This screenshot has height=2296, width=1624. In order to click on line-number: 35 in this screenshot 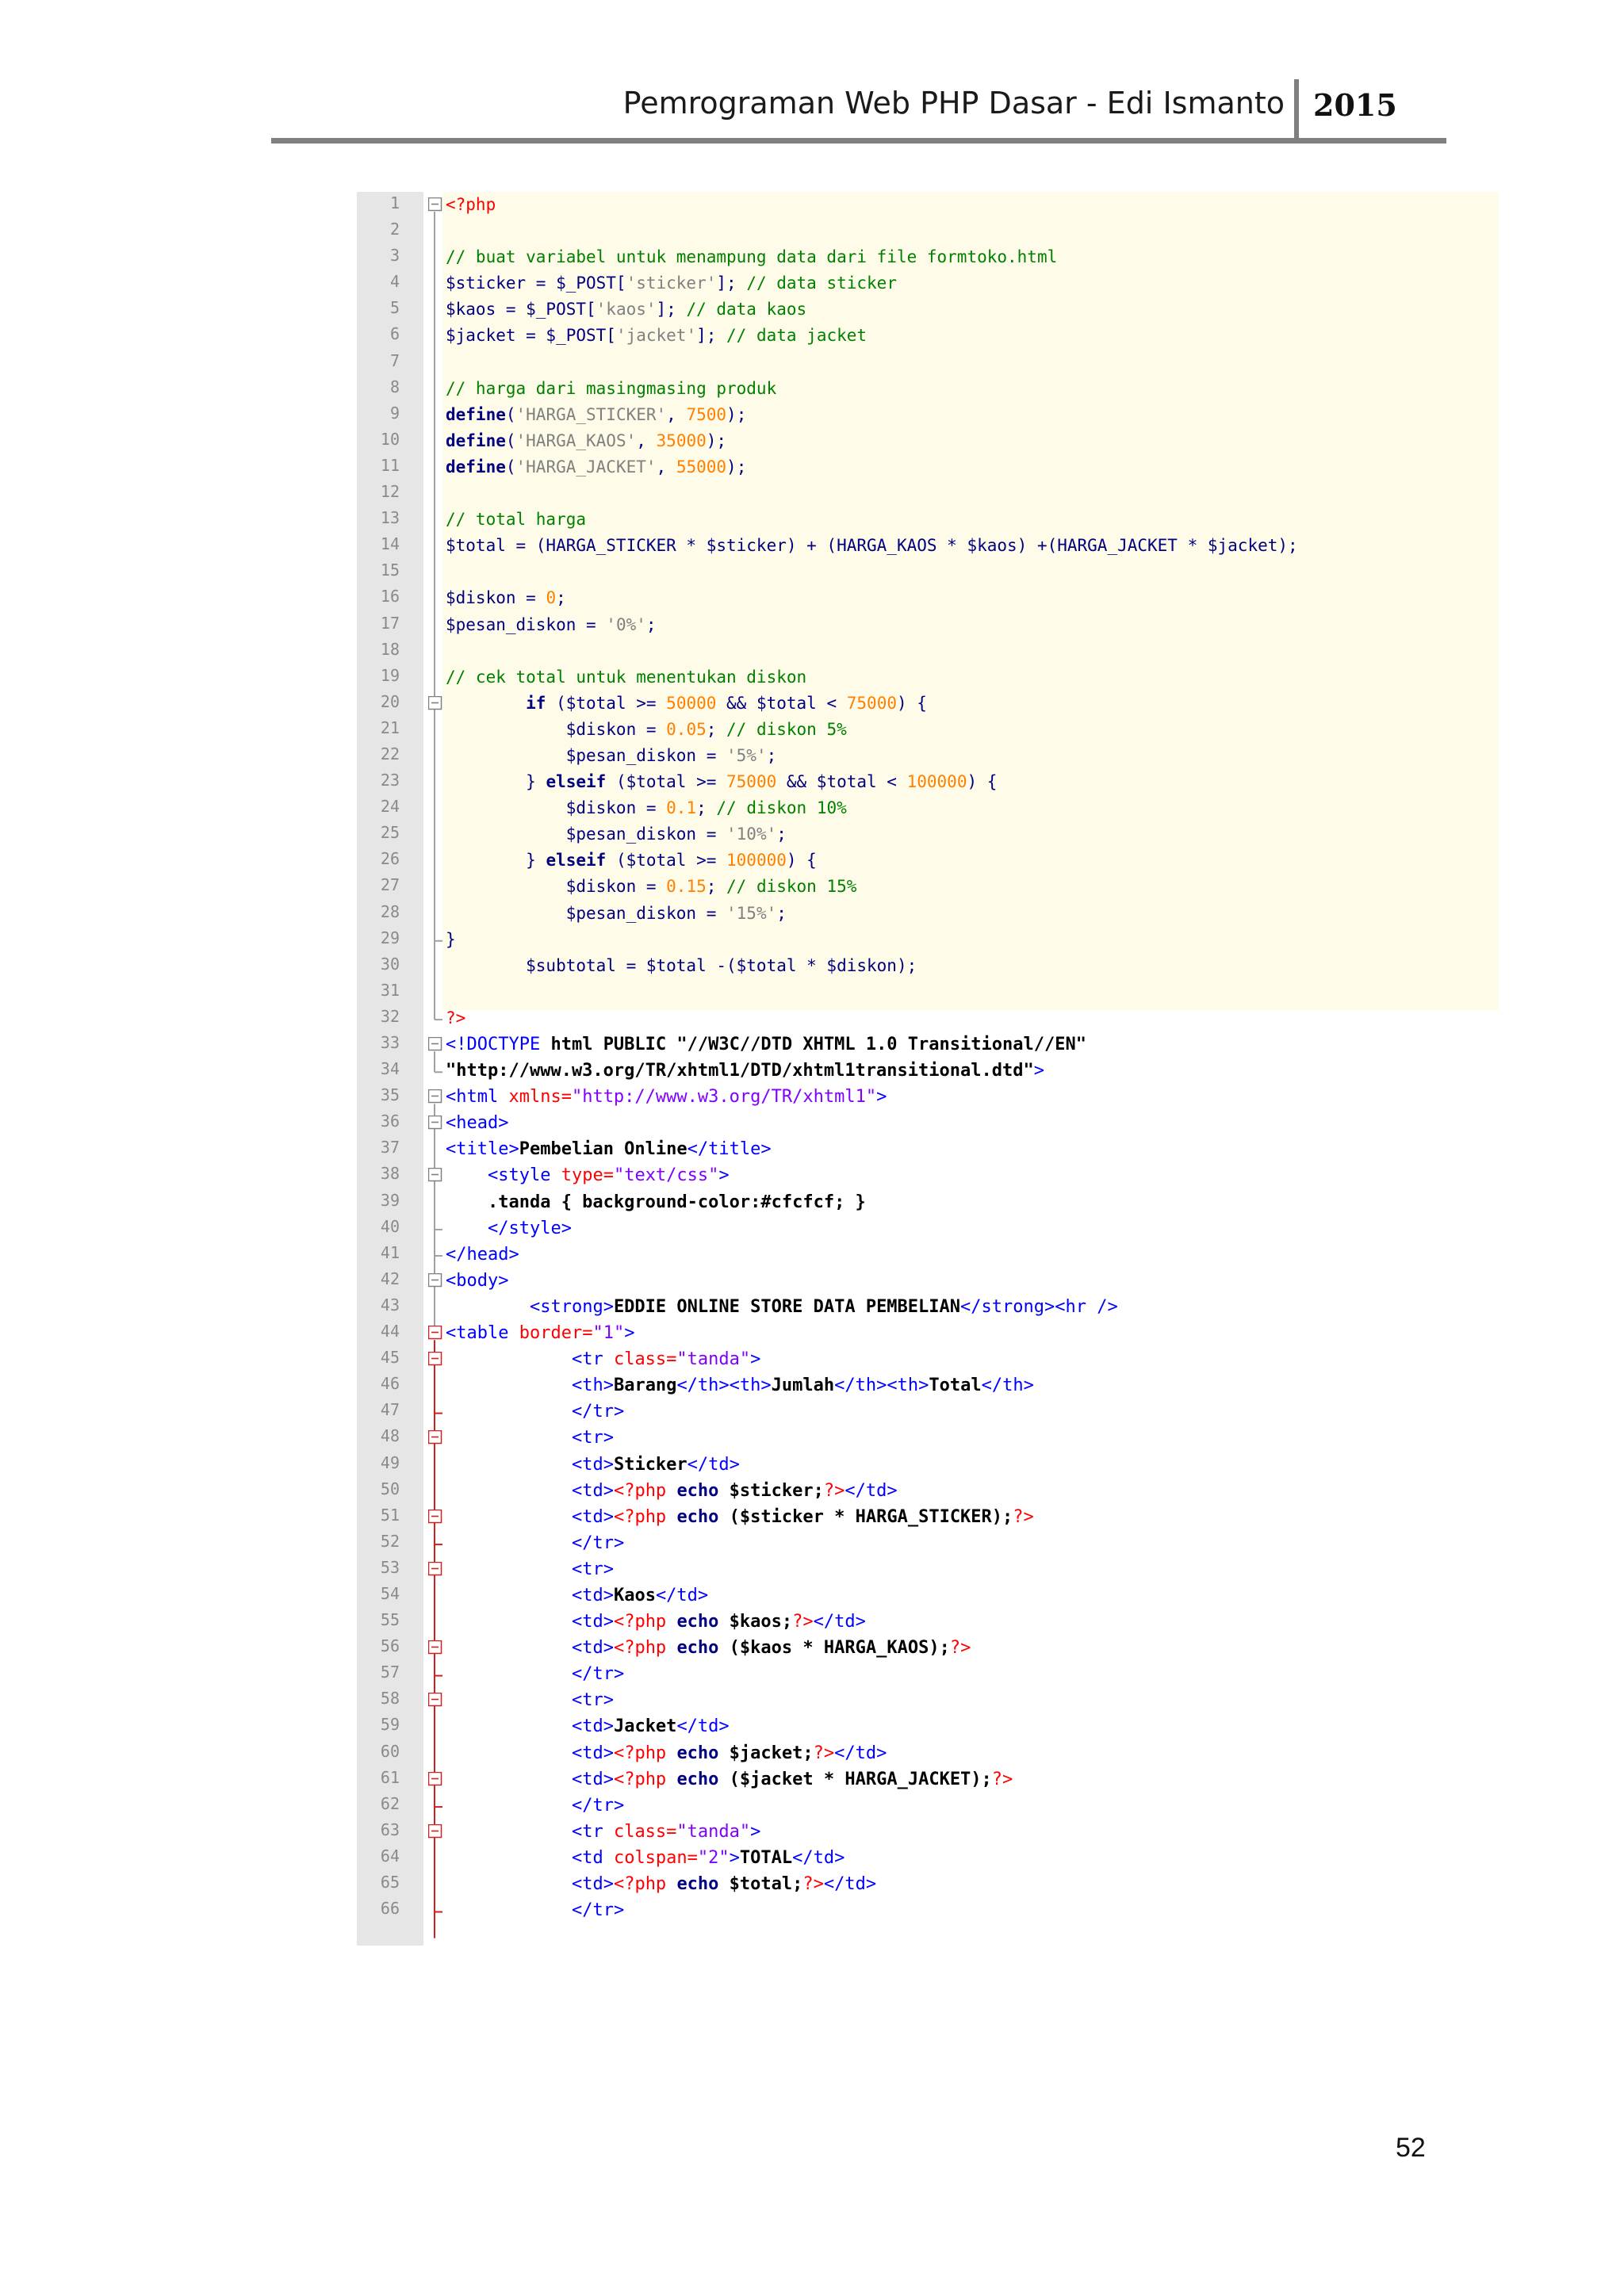, I will do `click(390, 1095)`.